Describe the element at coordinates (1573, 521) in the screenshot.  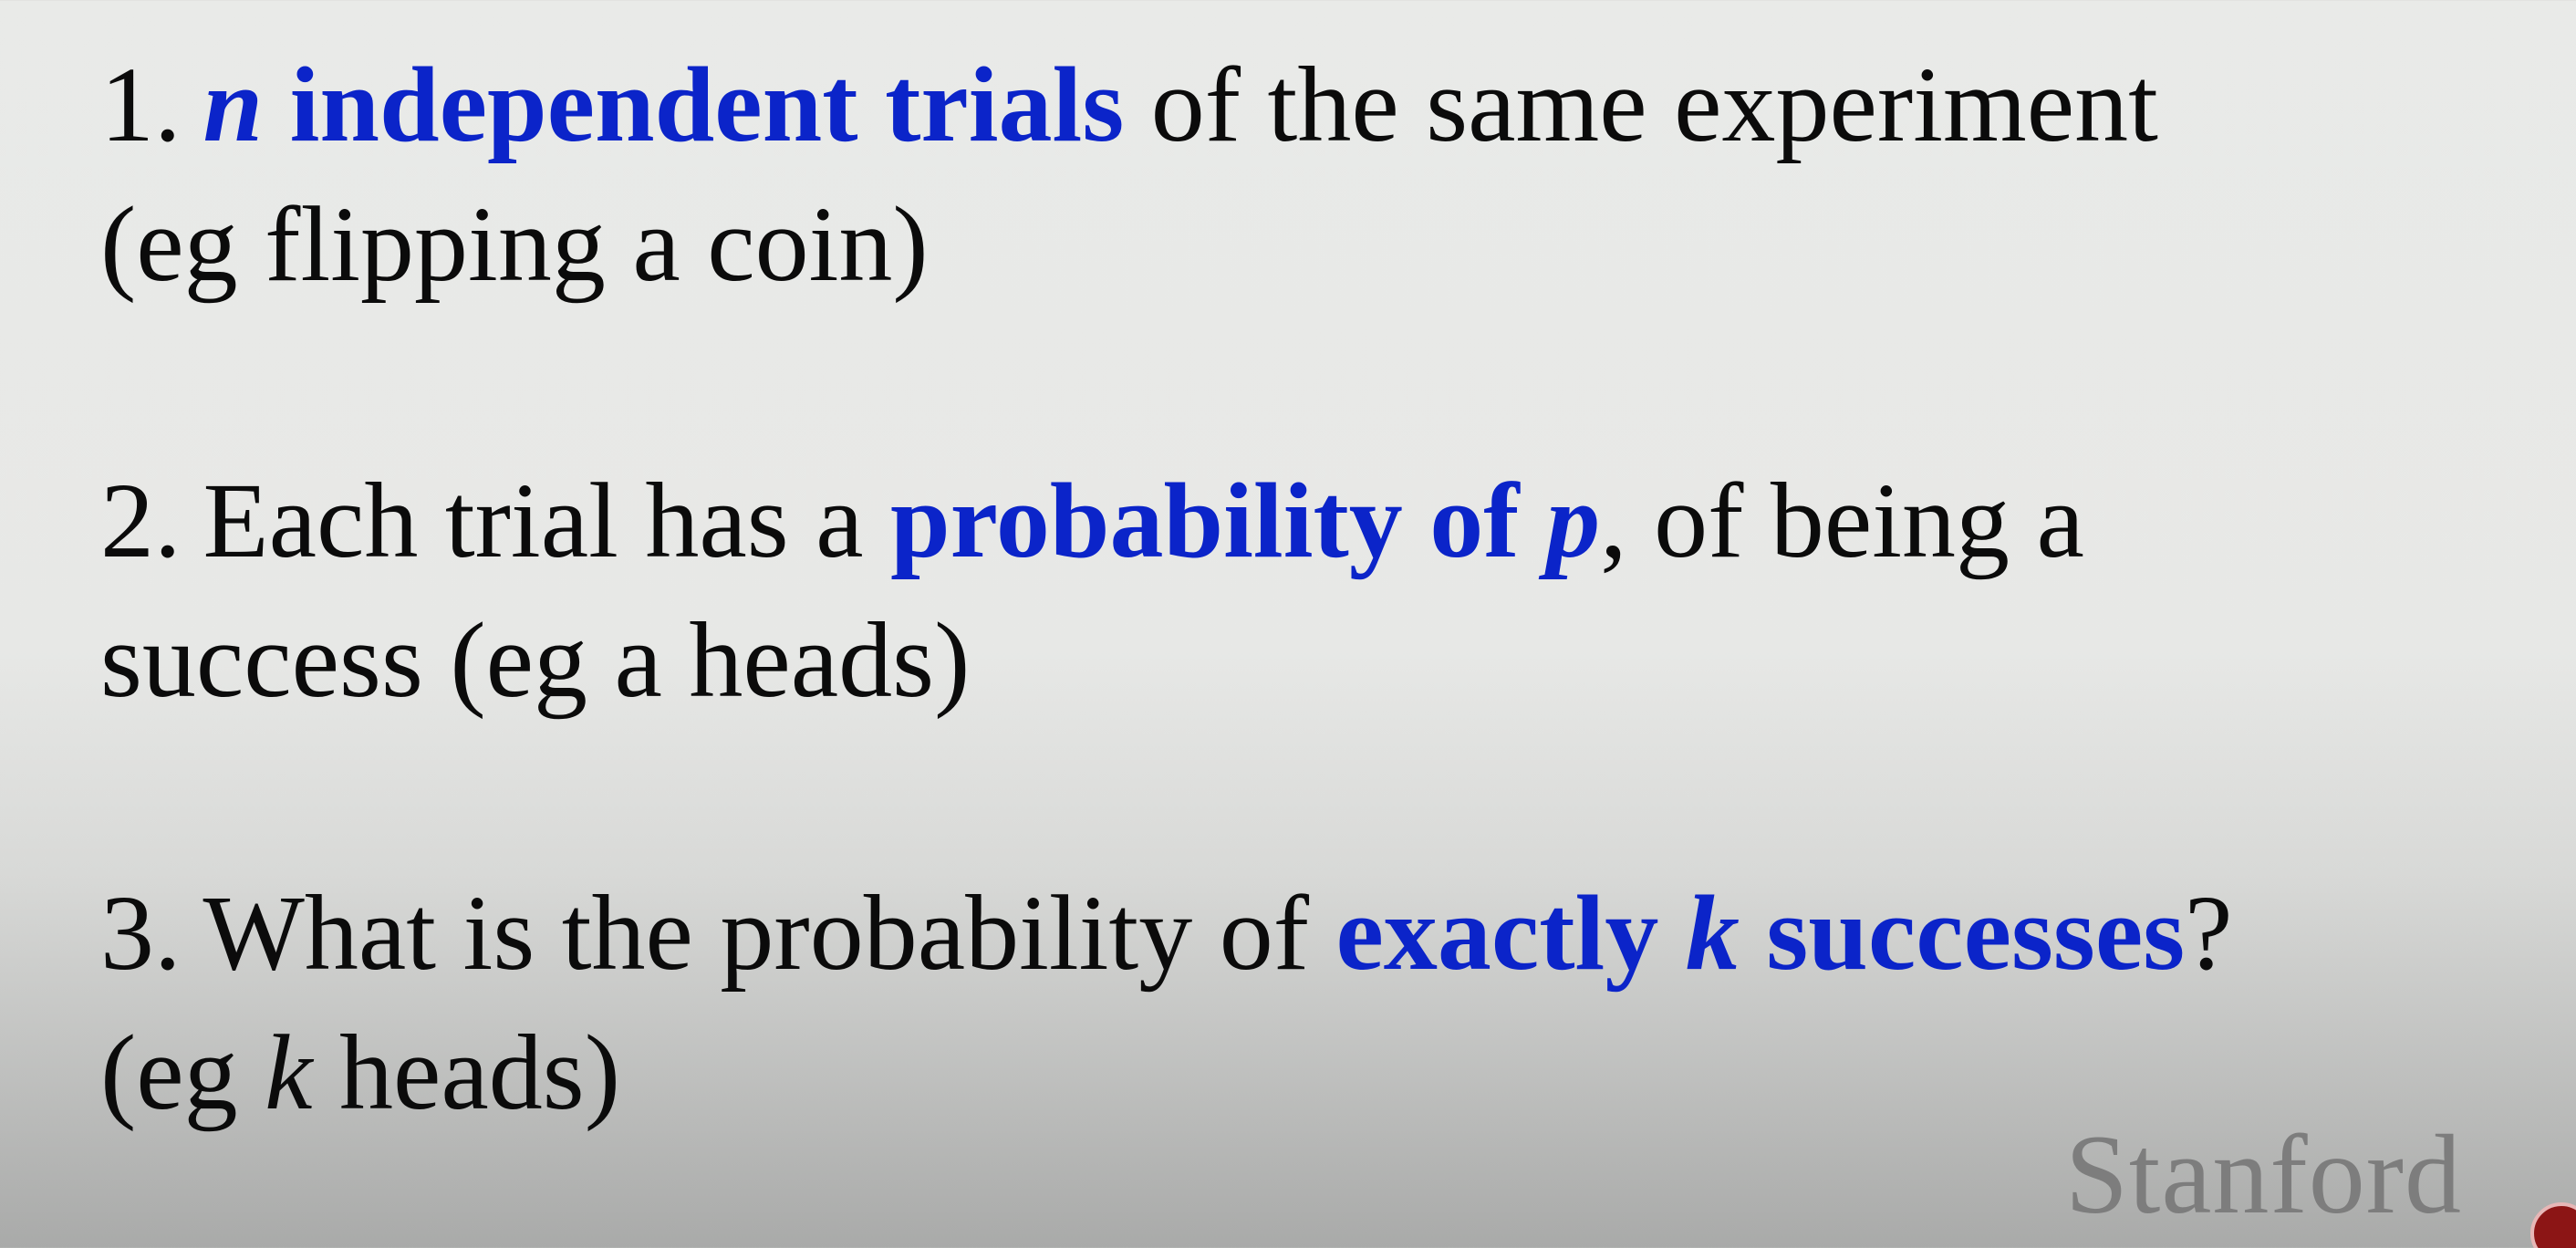
I see `item-2-variable-p: p` at that location.